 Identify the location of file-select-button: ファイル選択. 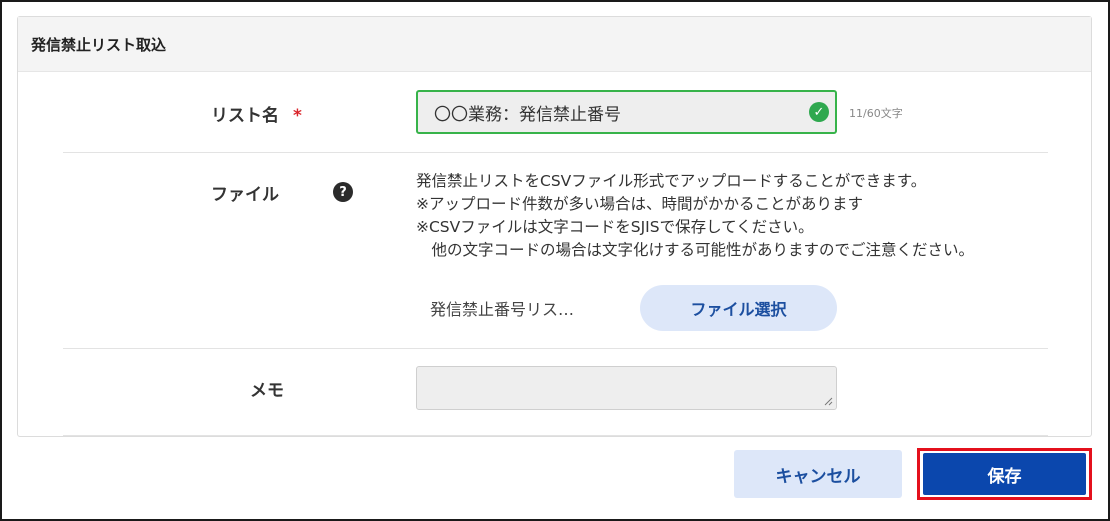
(738, 308).